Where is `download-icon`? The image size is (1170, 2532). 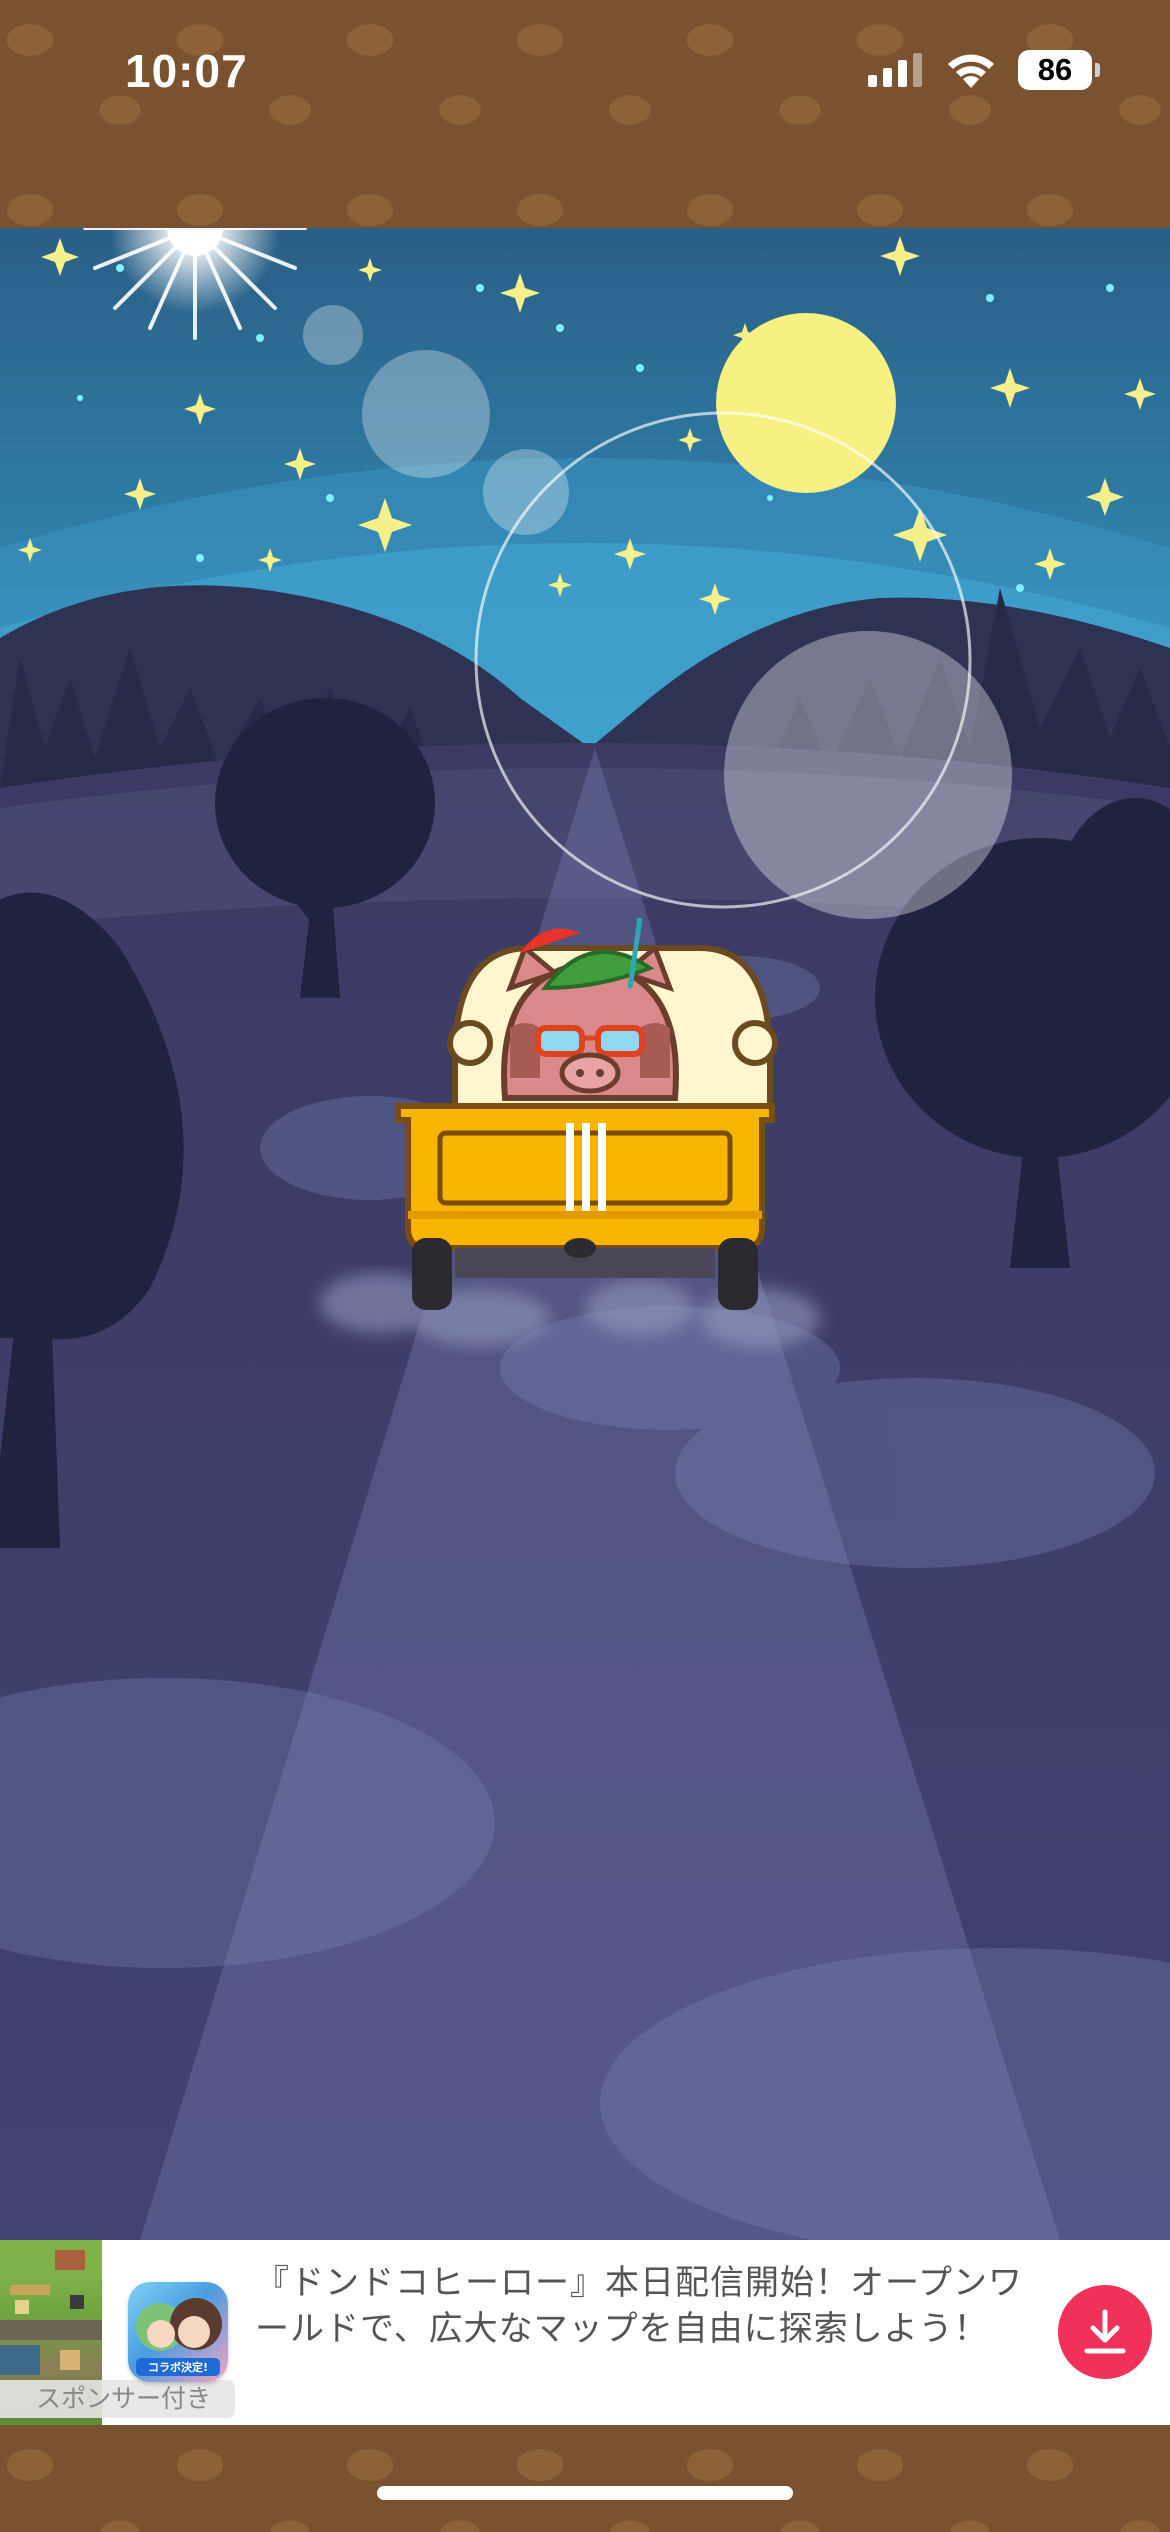
download-icon is located at coordinates (1105, 2331).